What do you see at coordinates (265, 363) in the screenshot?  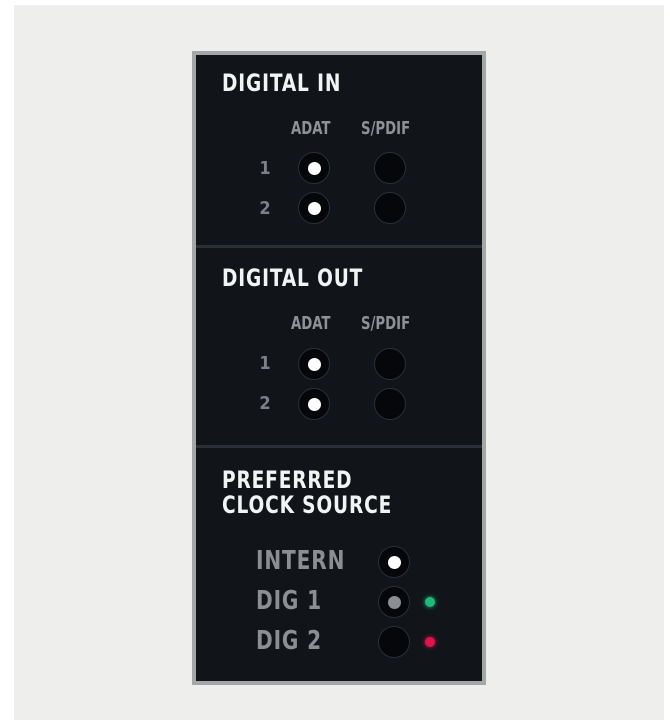 I see `digital-out-row-1-label: 1` at bounding box center [265, 363].